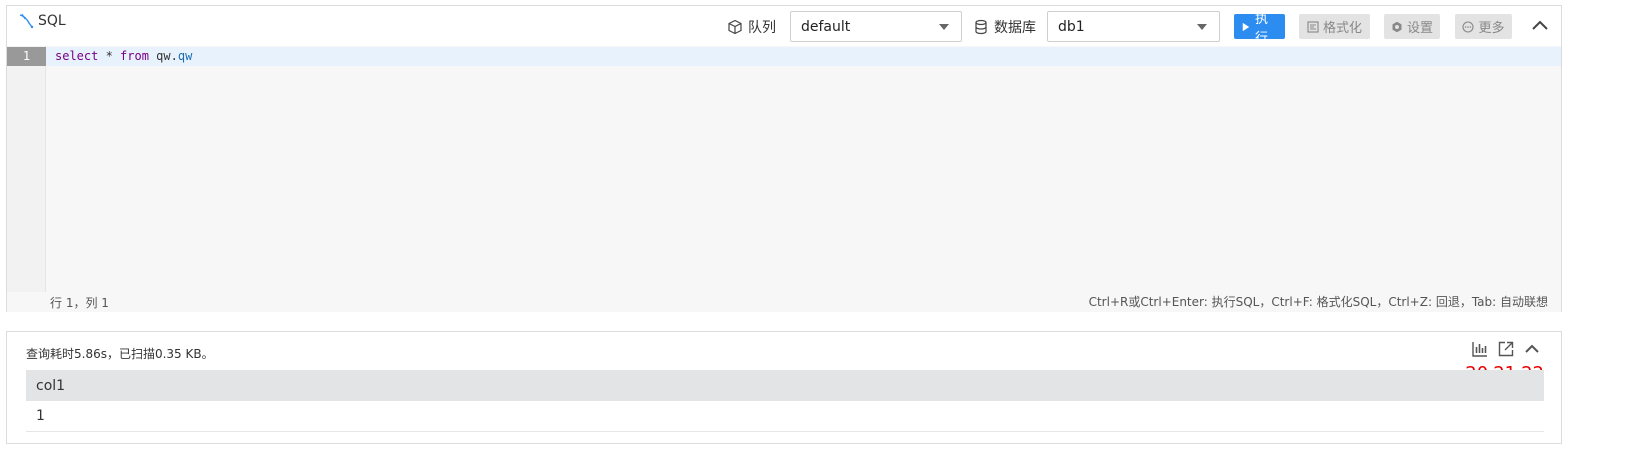  What do you see at coordinates (1313, 26) in the screenshot?
I see `format-icon` at bounding box center [1313, 26].